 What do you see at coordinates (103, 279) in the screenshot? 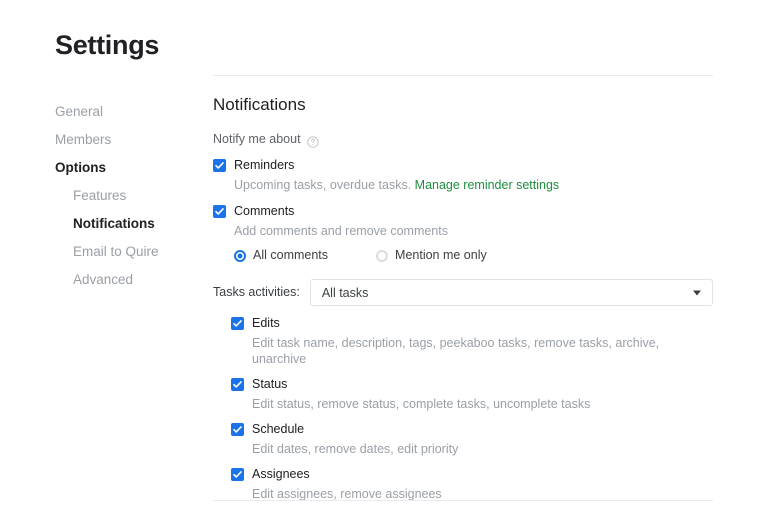
I see `sidebar-item-label: Advanced` at bounding box center [103, 279].